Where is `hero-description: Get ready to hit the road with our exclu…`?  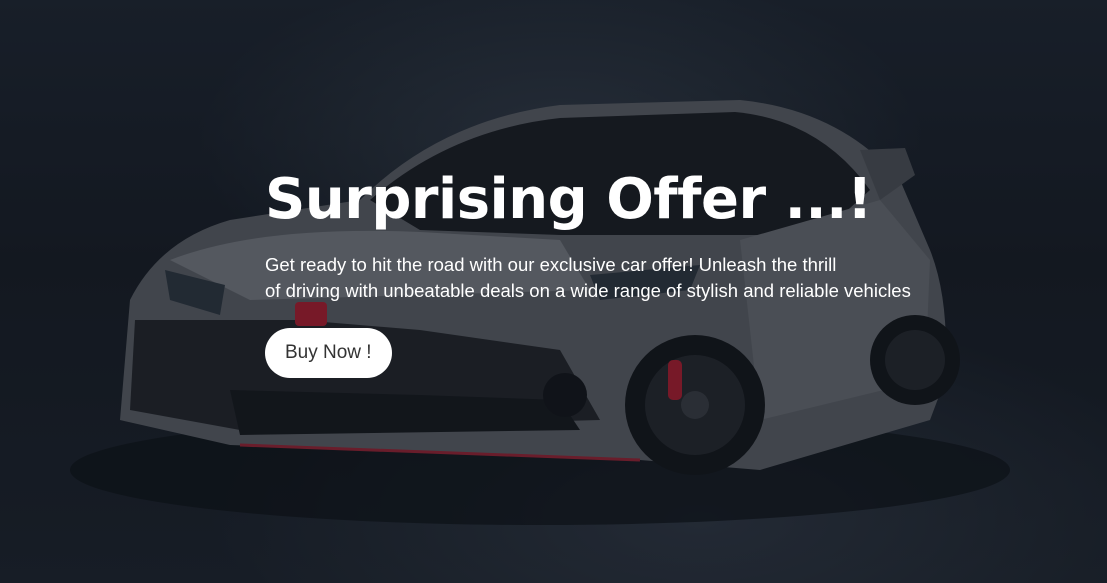 hero-description: Get ready to hit the road with our exclu… is located at coordinates (625, 278).